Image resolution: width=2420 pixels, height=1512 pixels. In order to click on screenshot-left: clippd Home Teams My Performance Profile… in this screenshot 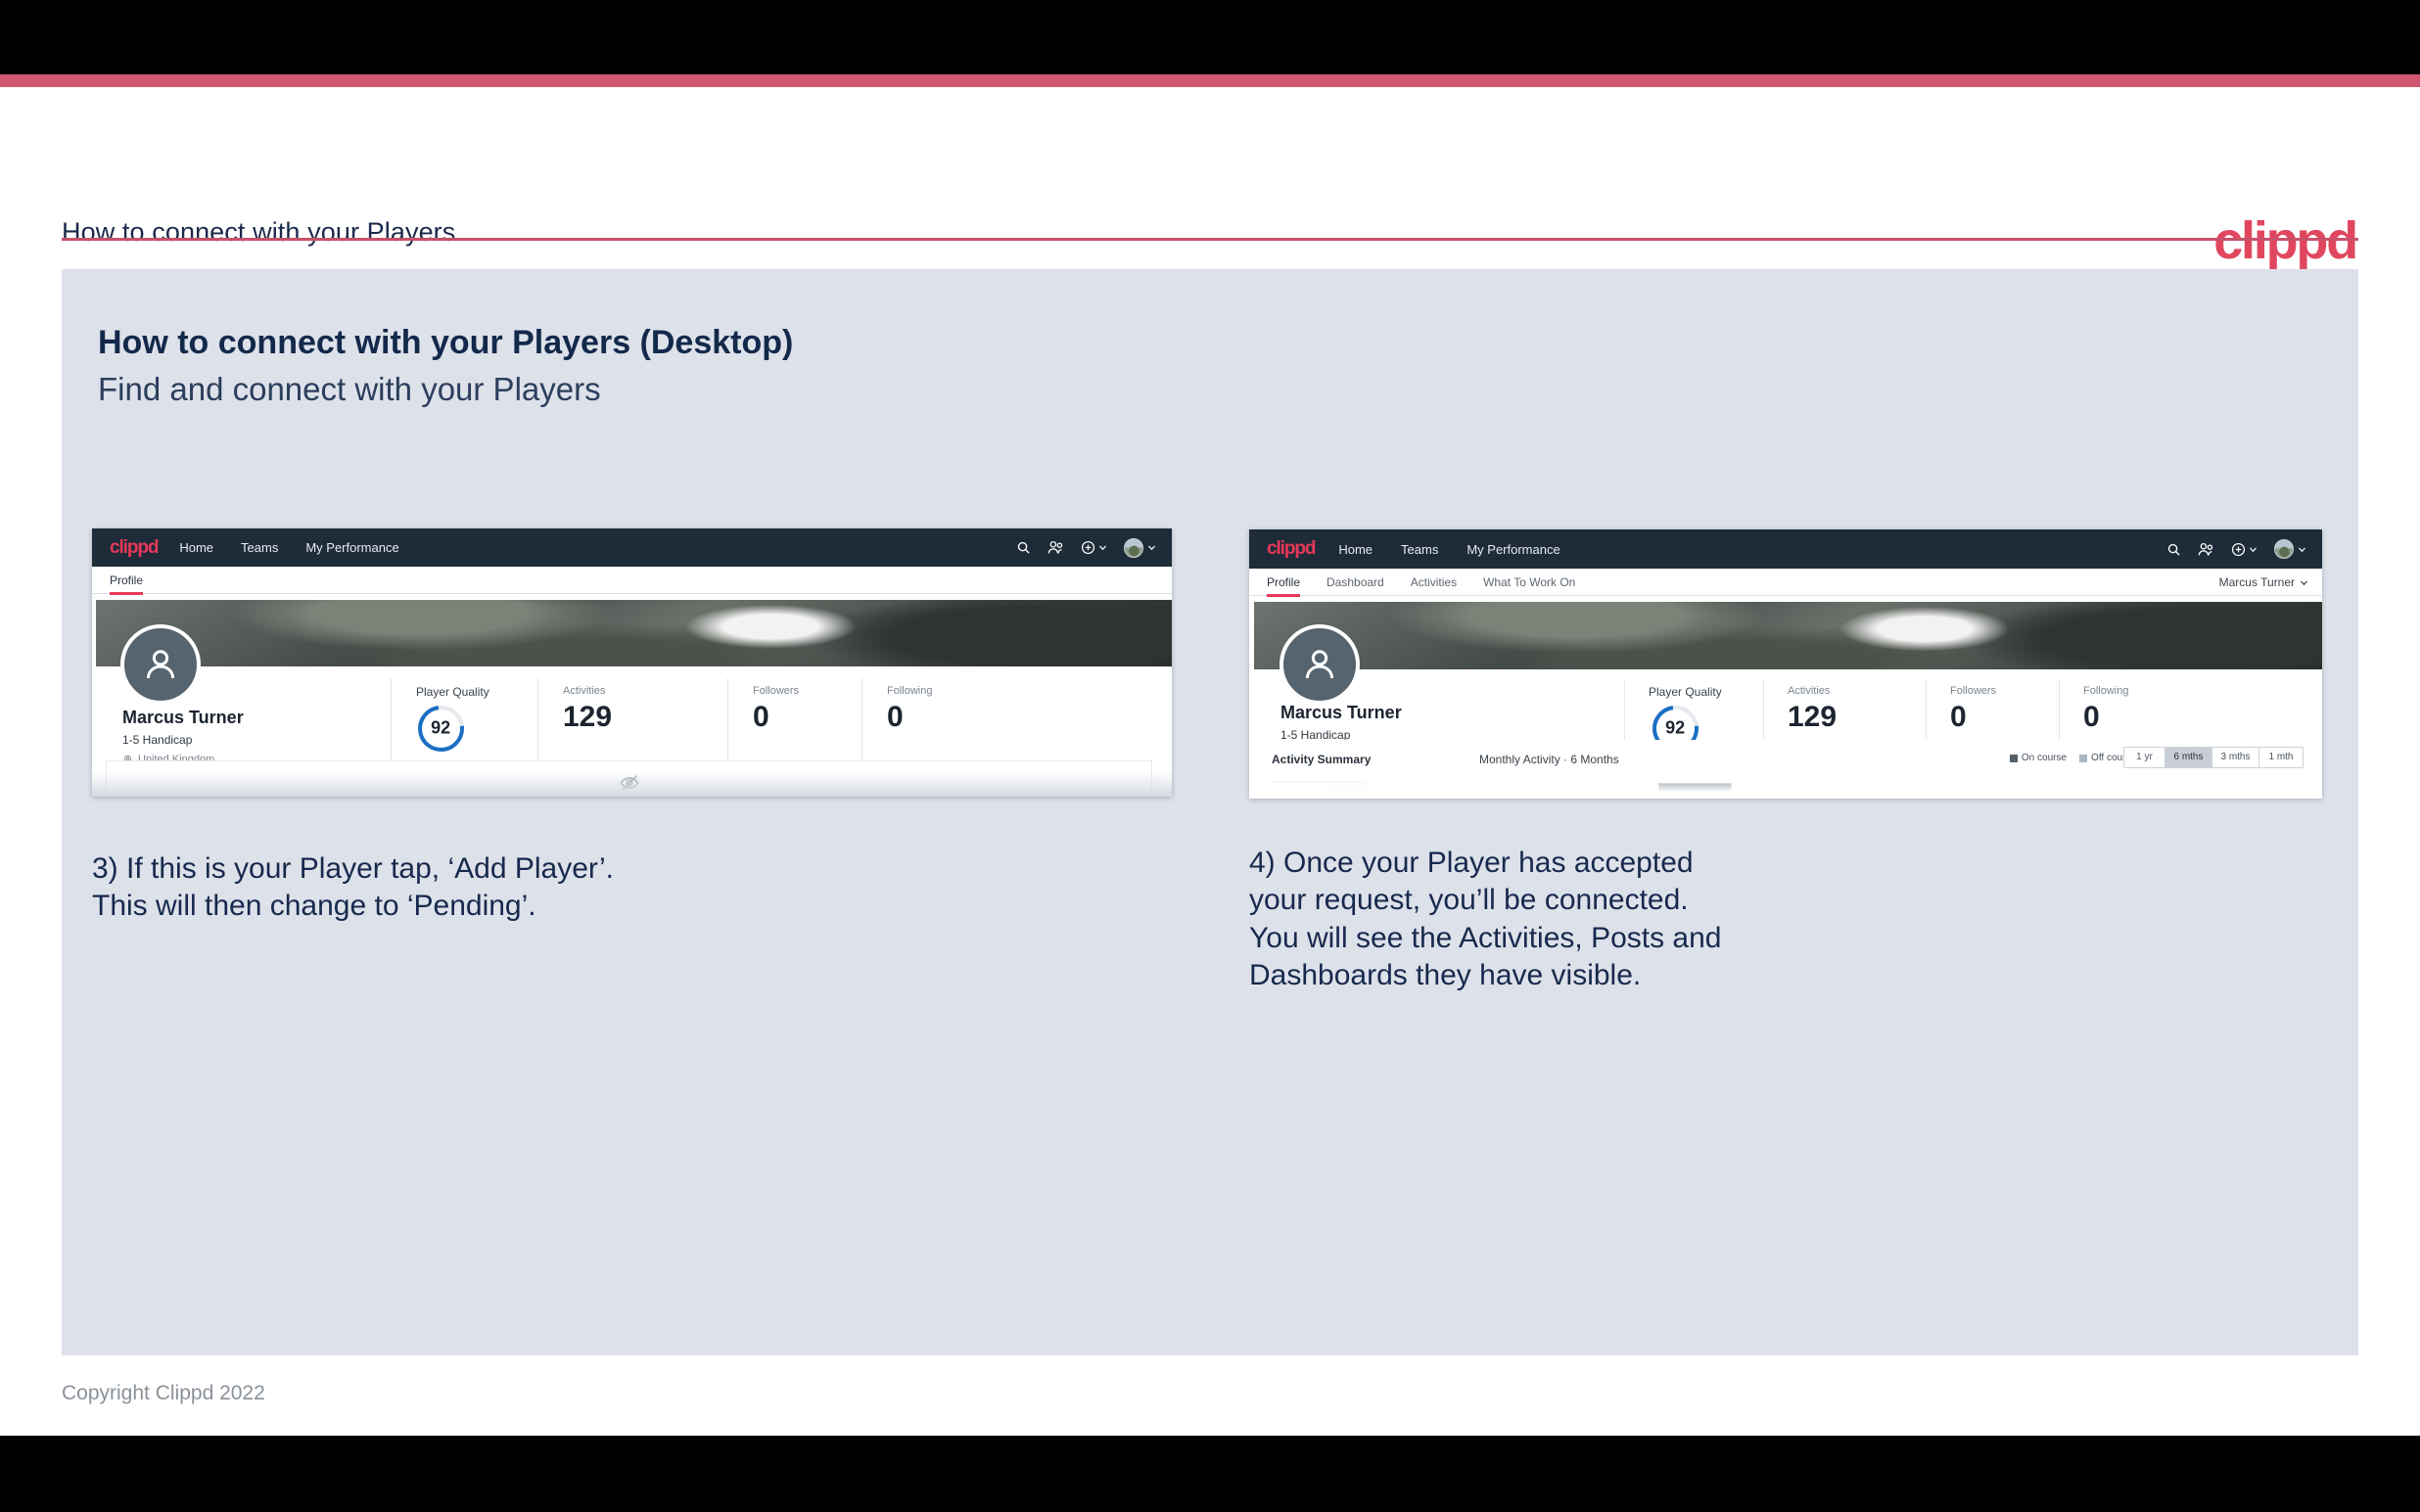, I will do `click(632, 662)`.